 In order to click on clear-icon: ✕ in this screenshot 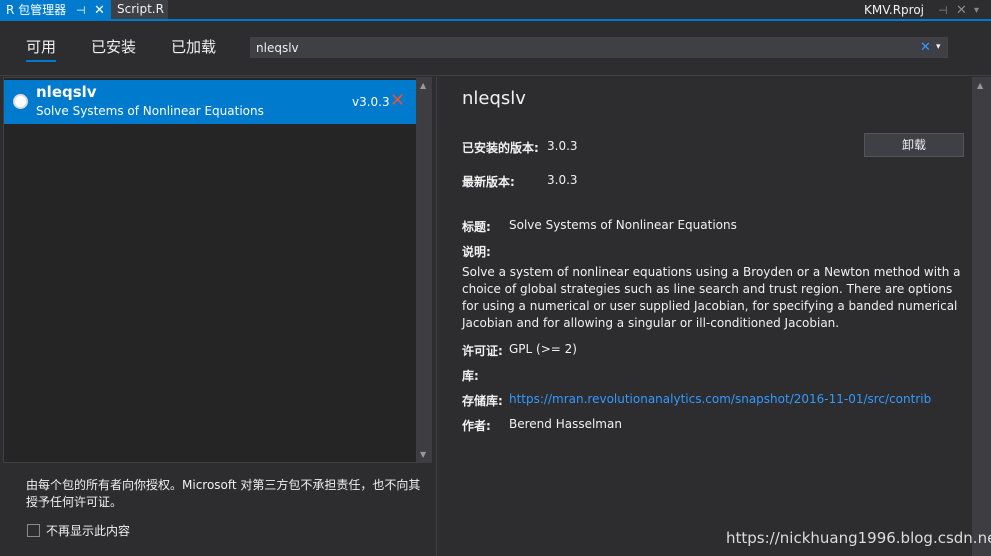, I will do `click(925, 47)`.